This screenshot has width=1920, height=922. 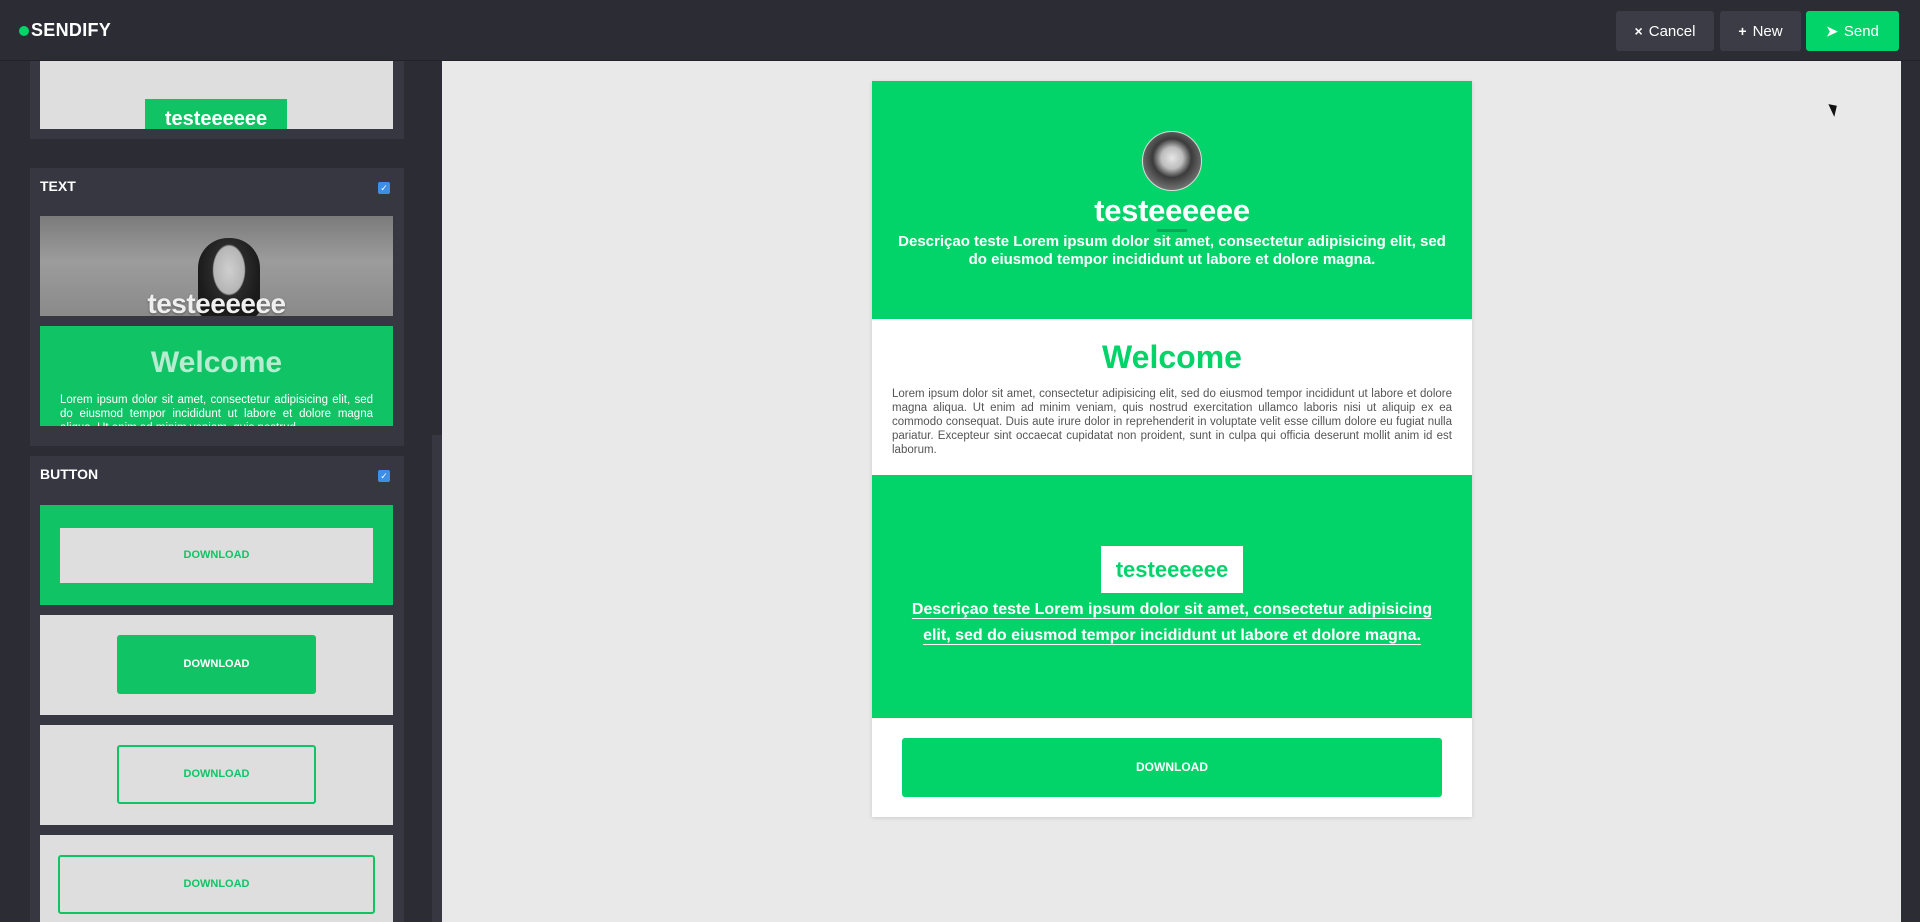 I want to click on send-label: Send, so click(x=1861, y=31).